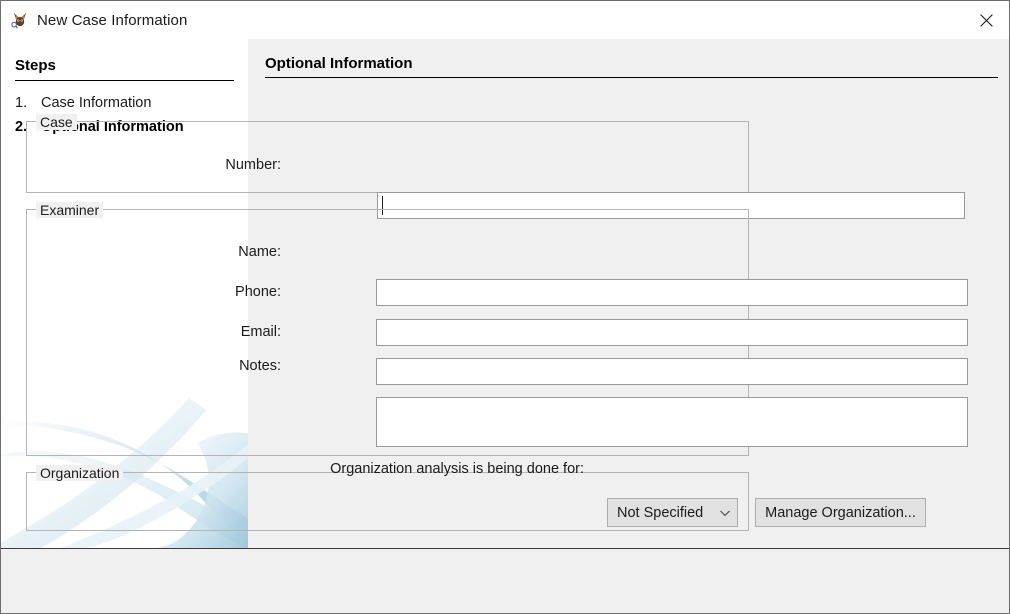 The height and width of the screenshot is (614, 1010). What do you see at coordinates (672, 371) in the screenshot?
I see `examiner-email-input` at bounding box center [672, 371].